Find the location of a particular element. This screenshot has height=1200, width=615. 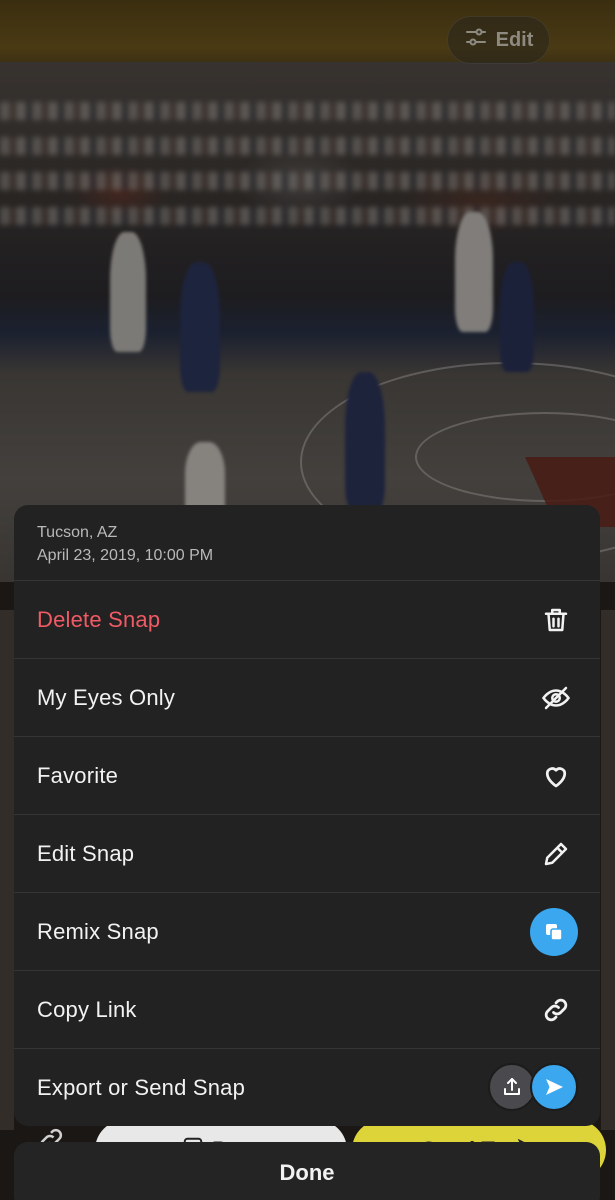

favorite-button: Favorite is located at coordinates (307, 776).